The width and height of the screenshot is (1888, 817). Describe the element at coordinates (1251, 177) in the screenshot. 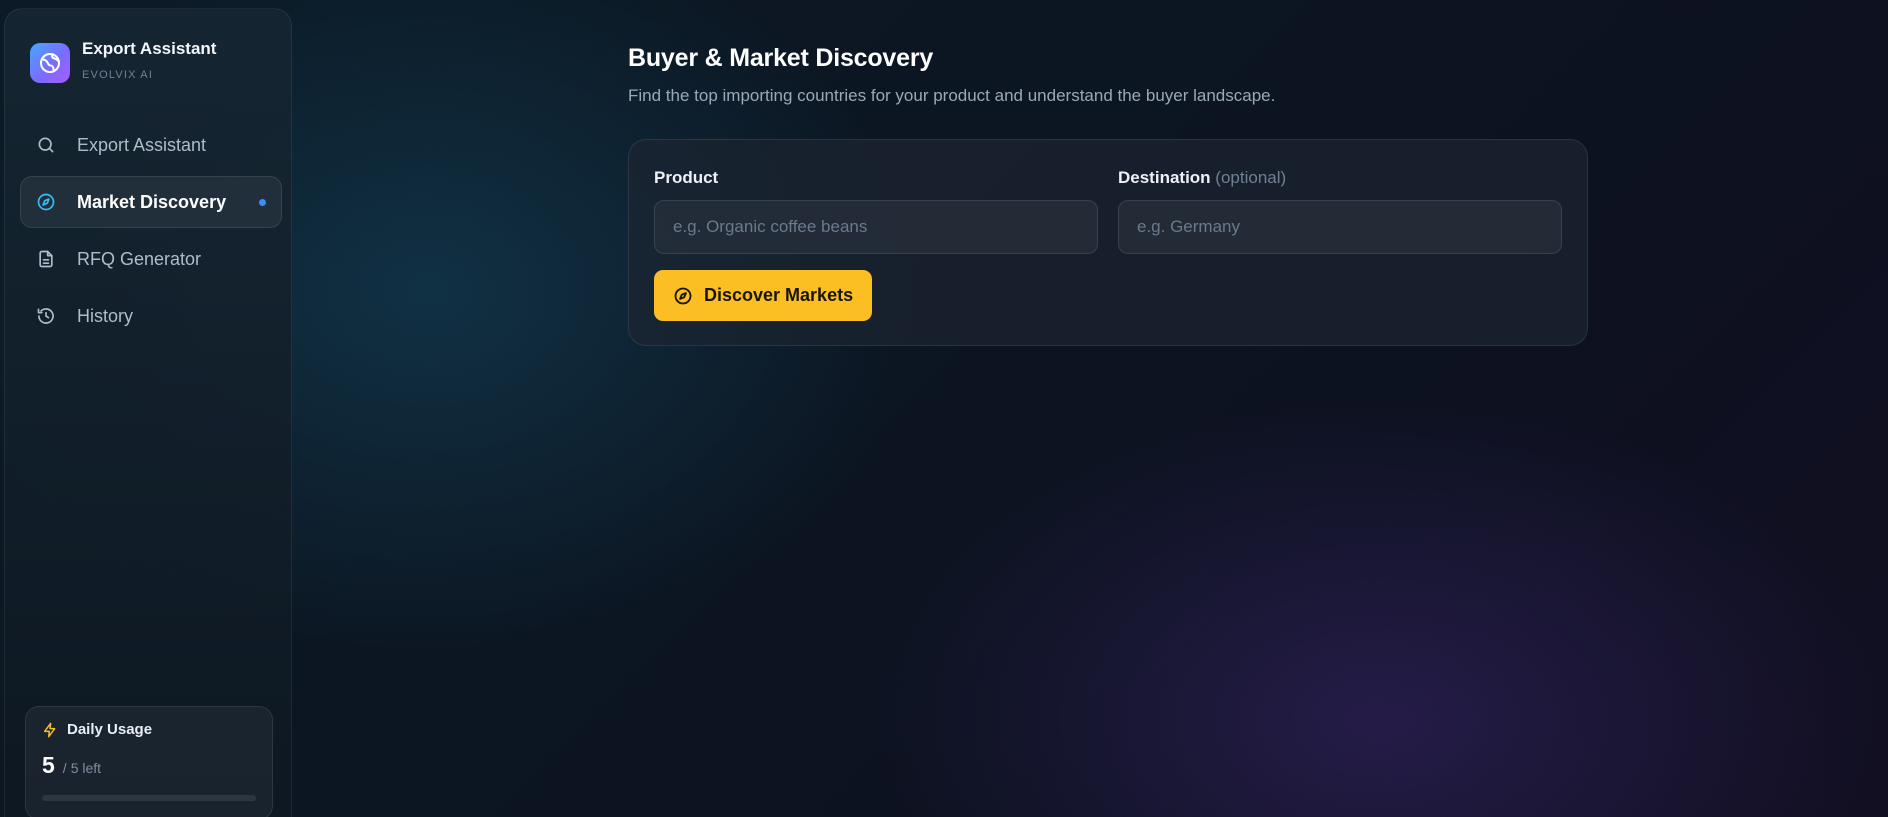

I see `optional-hint: (optional)` at that location.